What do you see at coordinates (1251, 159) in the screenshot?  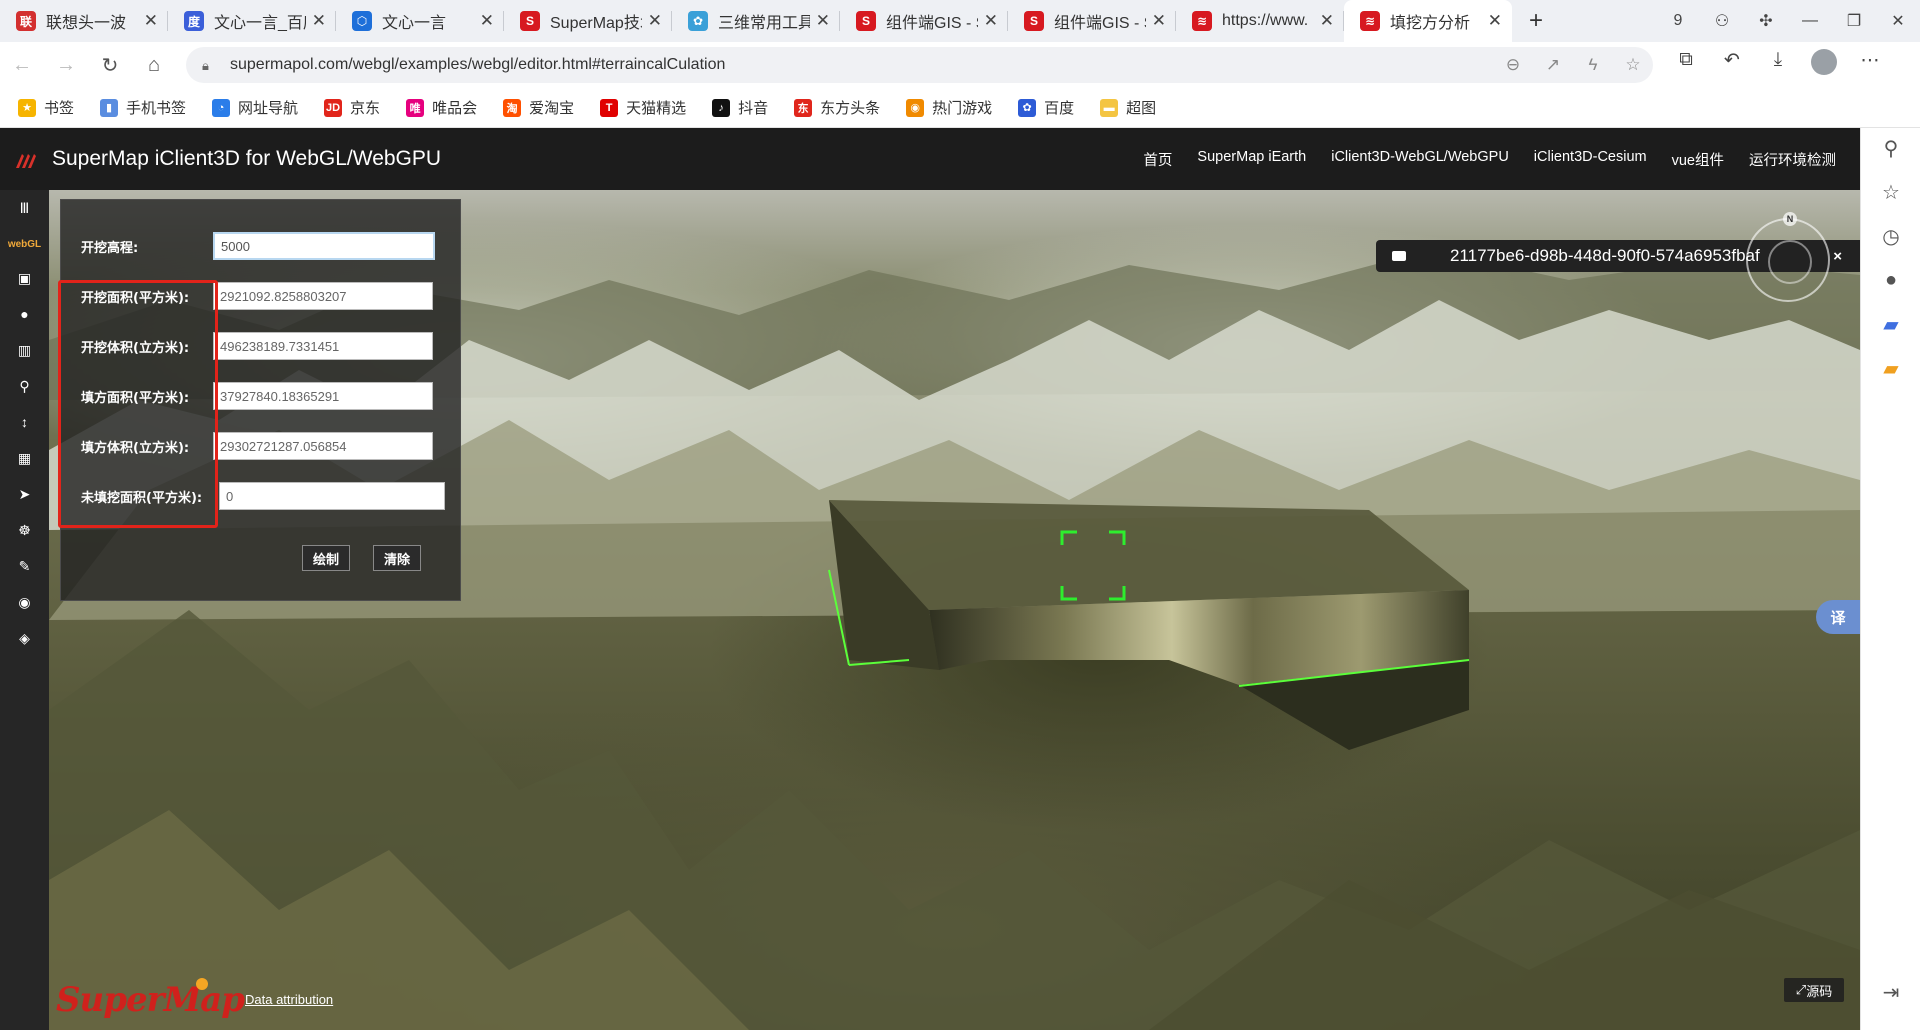 I see `nav-link: SuperMap iEarth` at bounding box center [1251, 159].